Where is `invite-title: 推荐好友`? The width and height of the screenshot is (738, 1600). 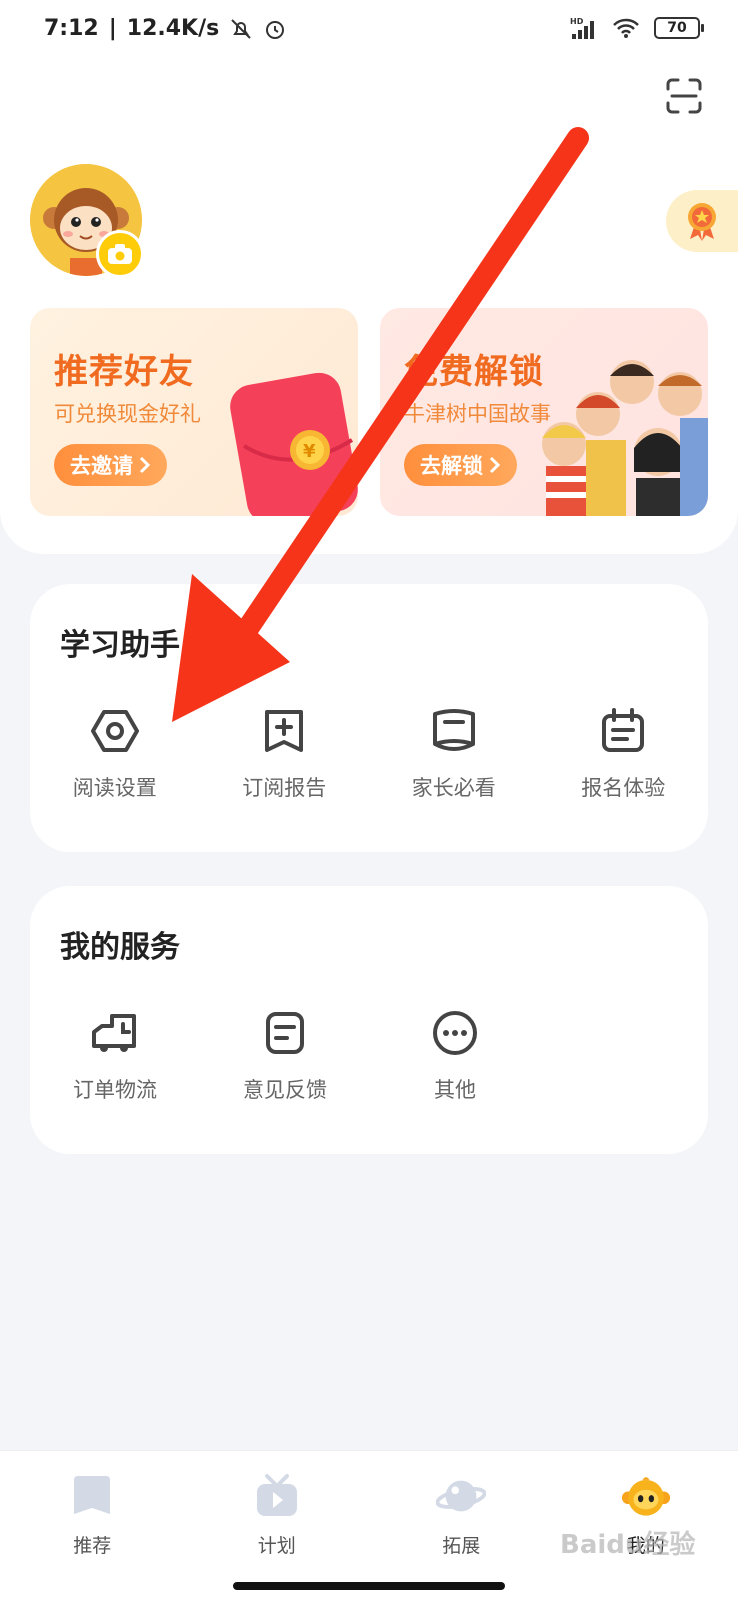
invite-title: 推荐好友 is located at coordinates (124, 372).